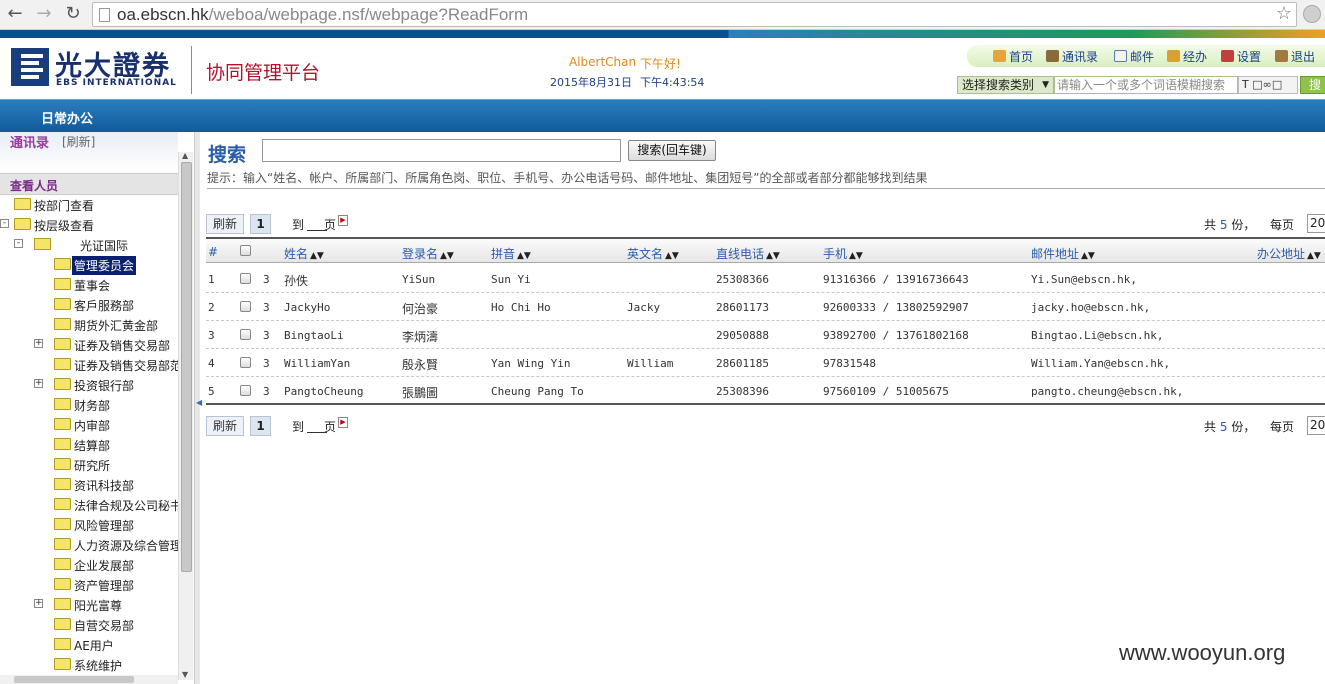  I want to click on tree-item: 系统维护, so click(89, 665).